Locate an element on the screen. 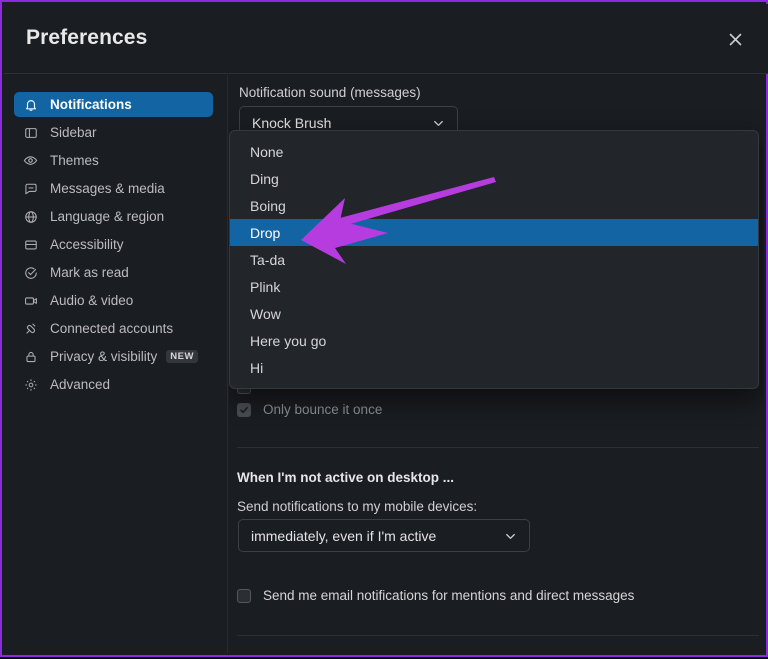 Image resolution: width=768 pixels, height=659 pixels. mobile-devices-label: Send notifications to my mobile devices: is located at coordinates (357, 506).